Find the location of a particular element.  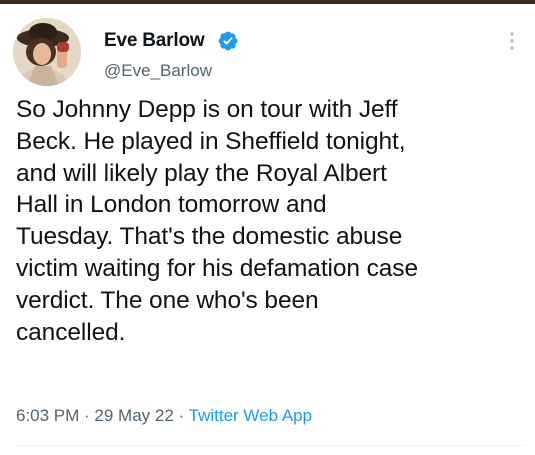

tweet-text-line: verdict. The one who's been is located at coordinates (167, 300).